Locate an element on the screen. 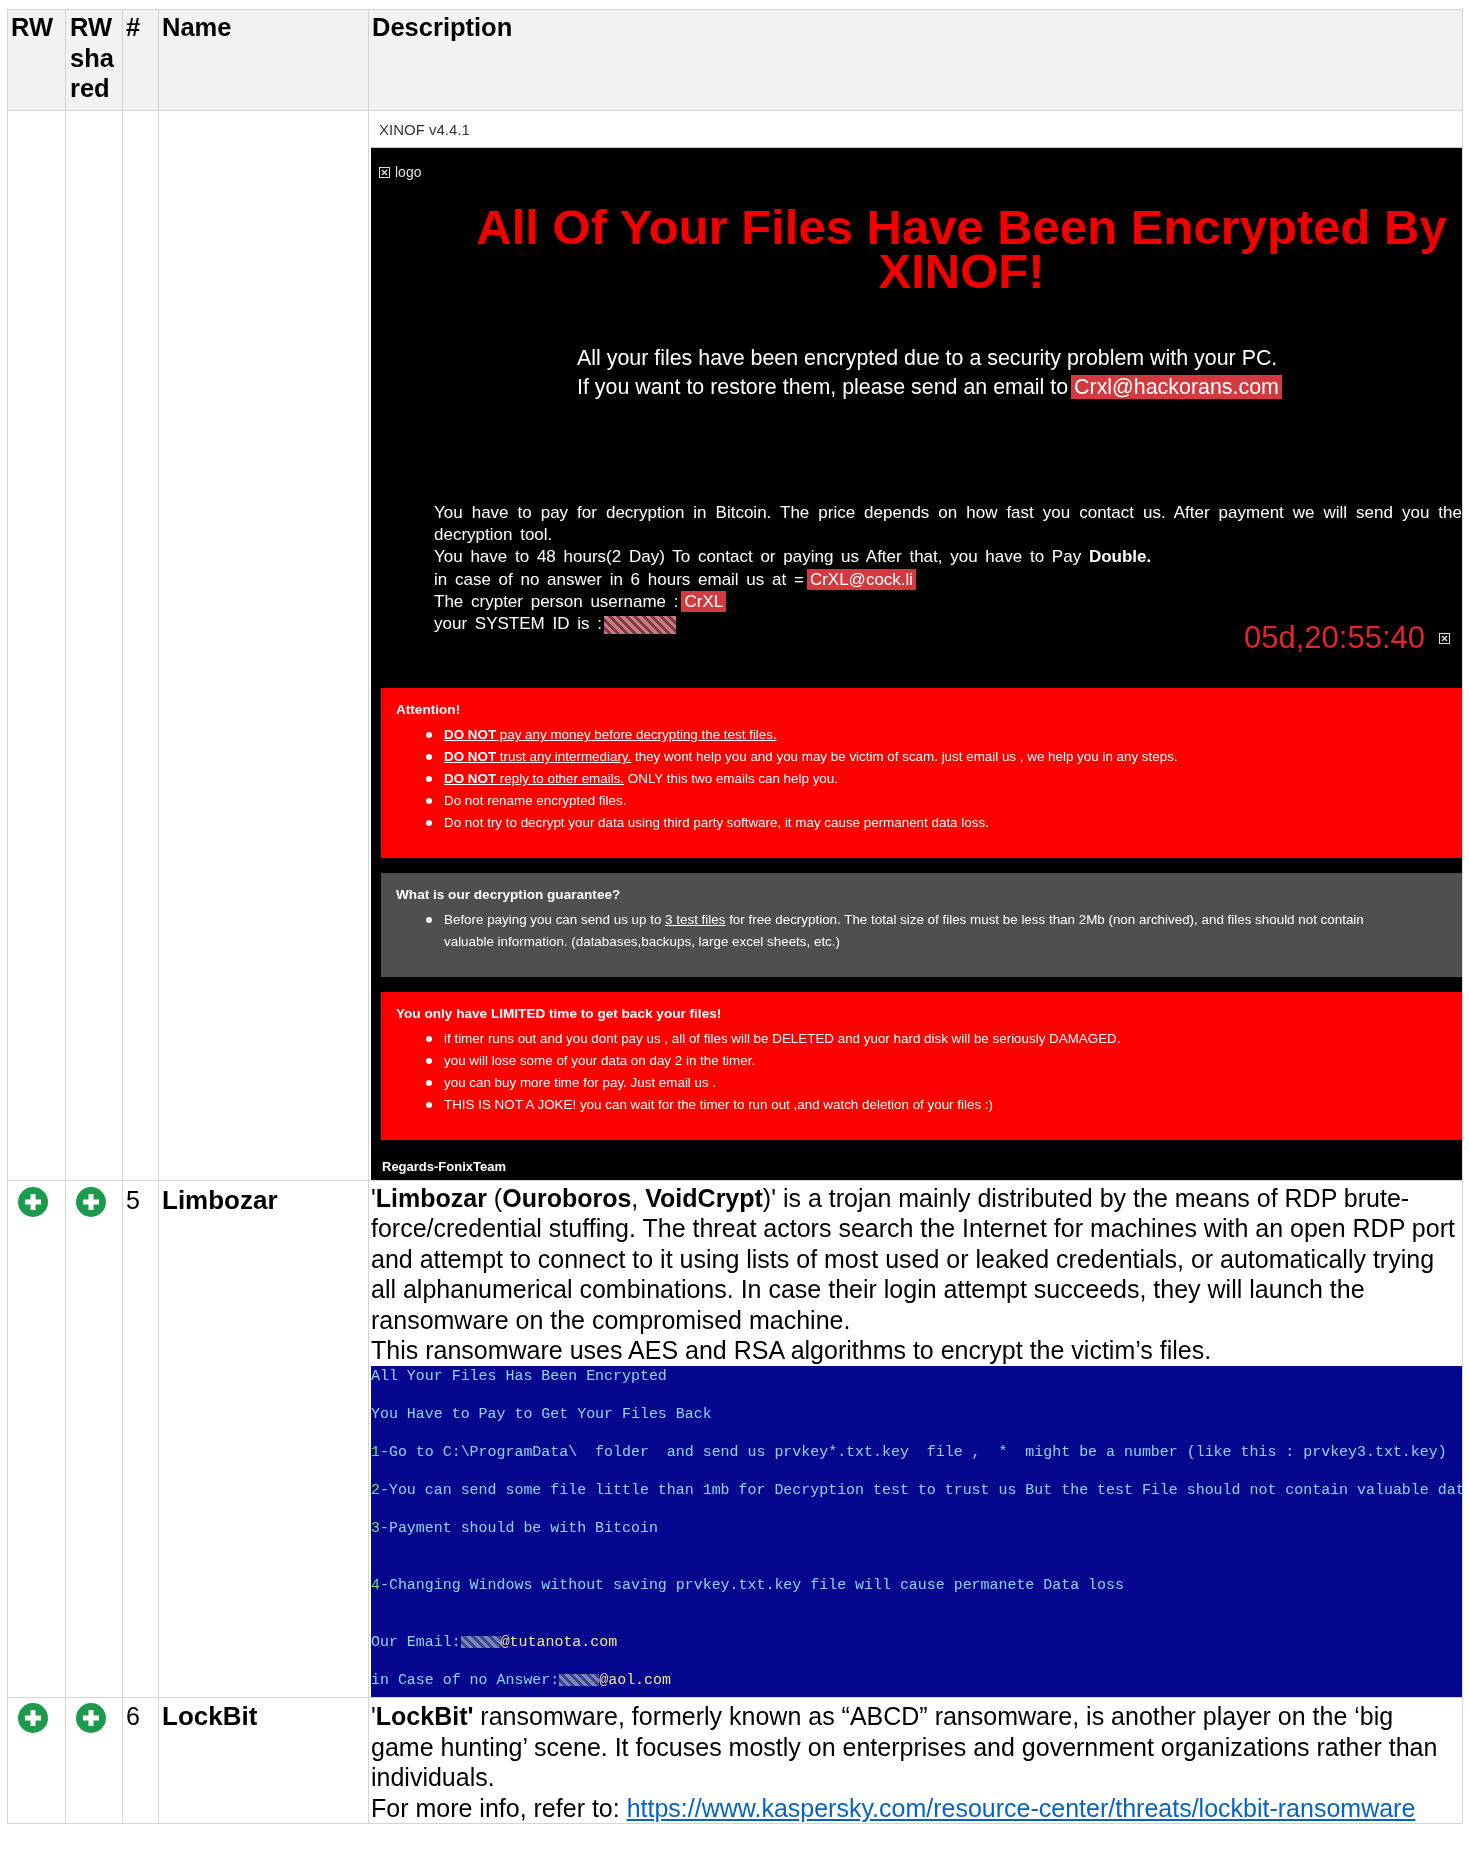 This screenshot has height=1861, width=1469. logo-alt-text: logo is located at coordinates (408, 172).